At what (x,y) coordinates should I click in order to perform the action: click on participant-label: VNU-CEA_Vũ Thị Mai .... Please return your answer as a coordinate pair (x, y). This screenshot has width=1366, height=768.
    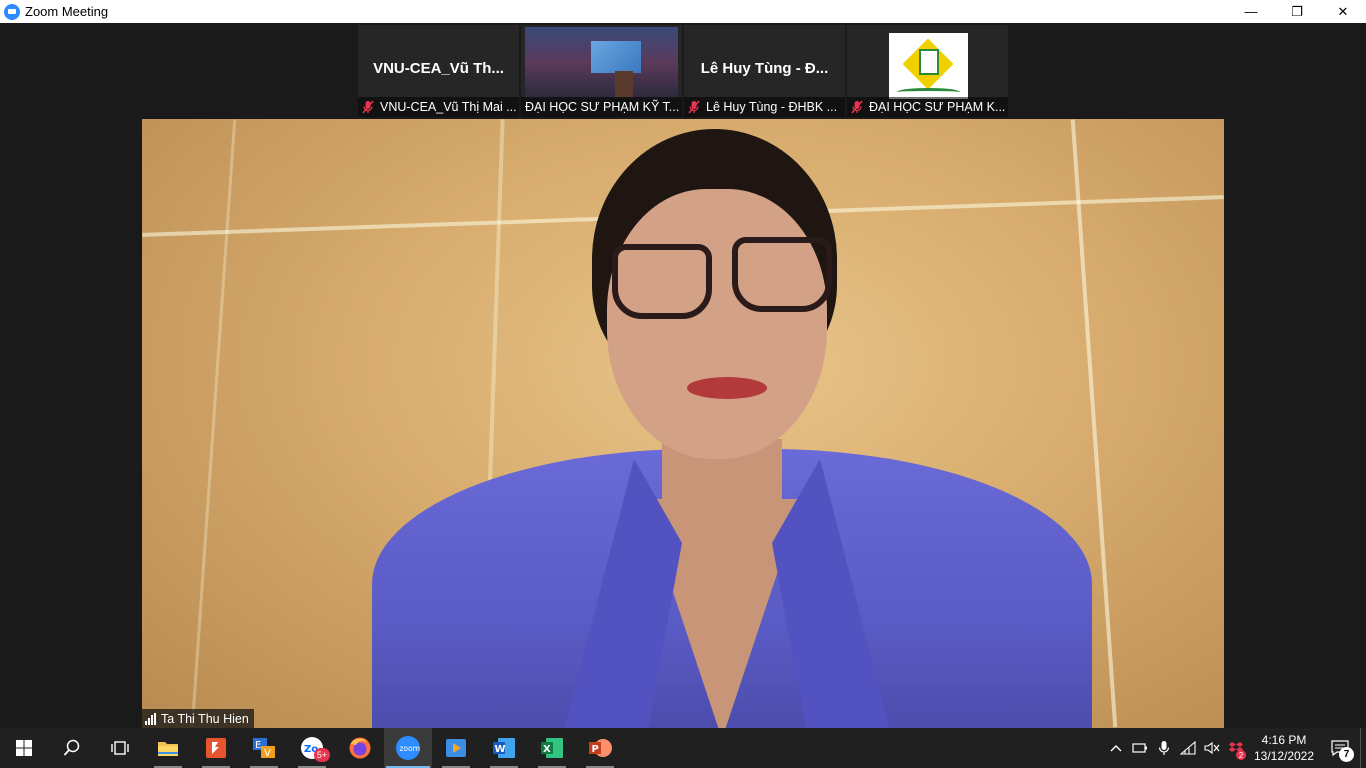
    Looking at the image, I should click on (438, 107).